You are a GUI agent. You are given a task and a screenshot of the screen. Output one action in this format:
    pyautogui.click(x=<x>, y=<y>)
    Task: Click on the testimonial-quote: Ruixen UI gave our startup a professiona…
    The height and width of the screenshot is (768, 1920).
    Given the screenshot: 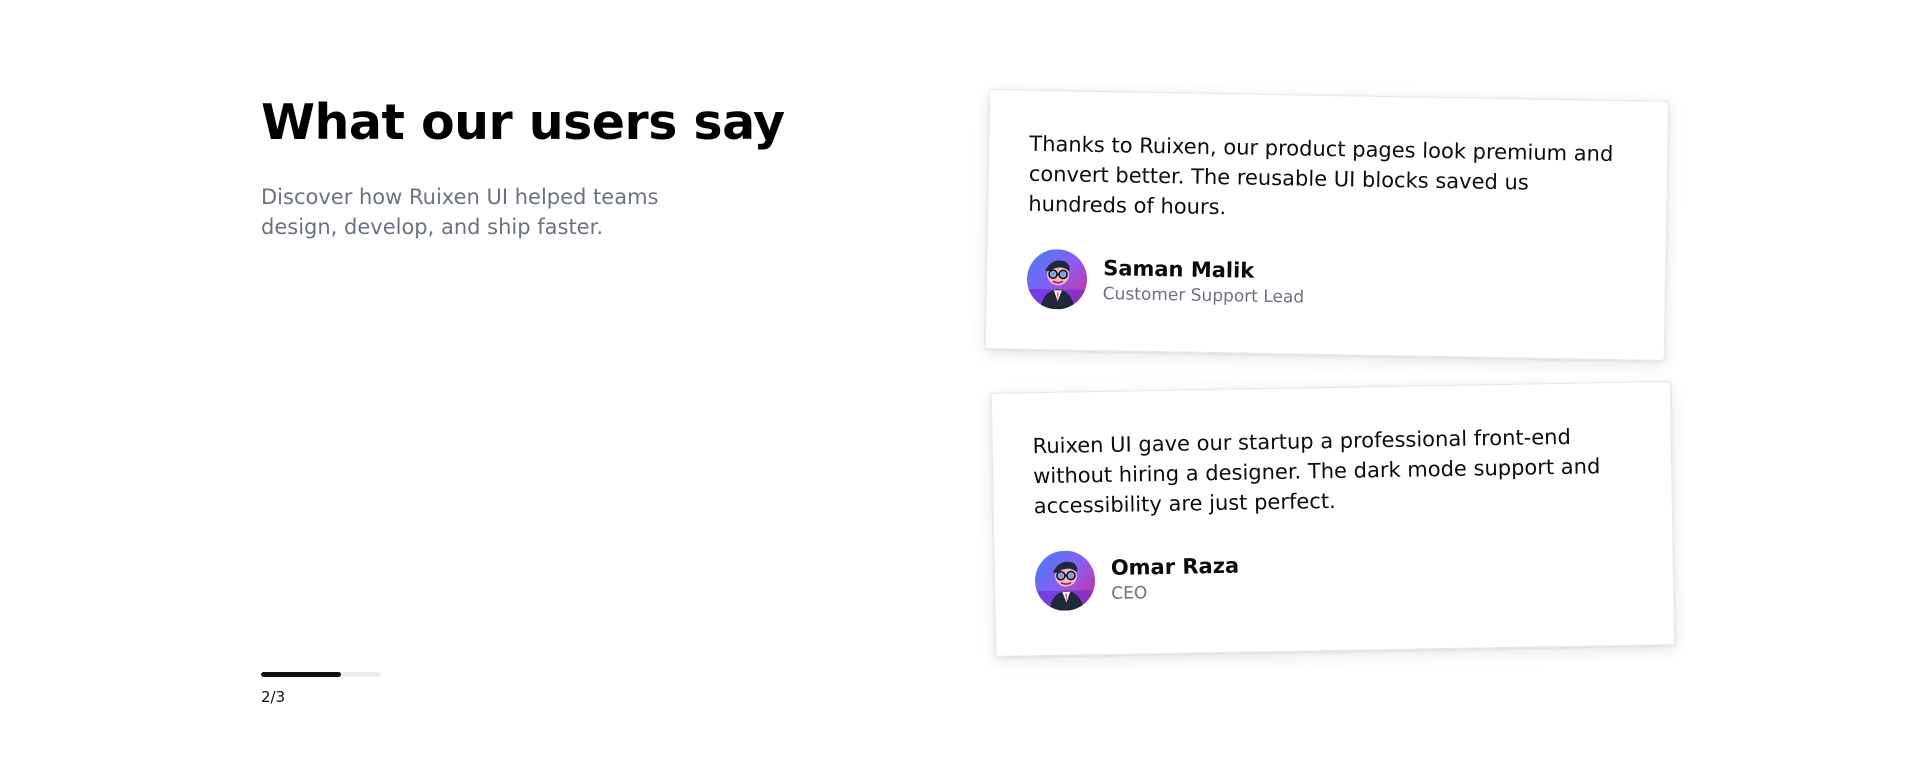 What is the action you would take?
    pyautogui.click(x=1316, y=471)
    